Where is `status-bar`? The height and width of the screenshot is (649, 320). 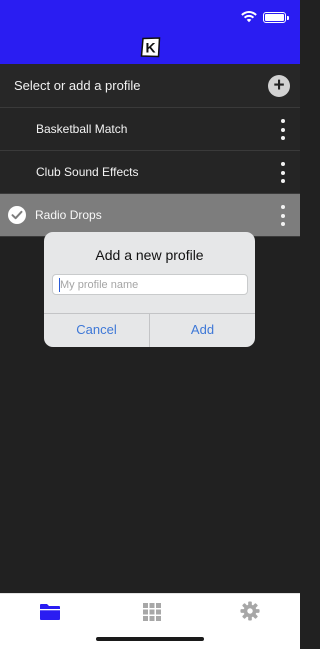 status-bar is located at coordinates (265, 17).